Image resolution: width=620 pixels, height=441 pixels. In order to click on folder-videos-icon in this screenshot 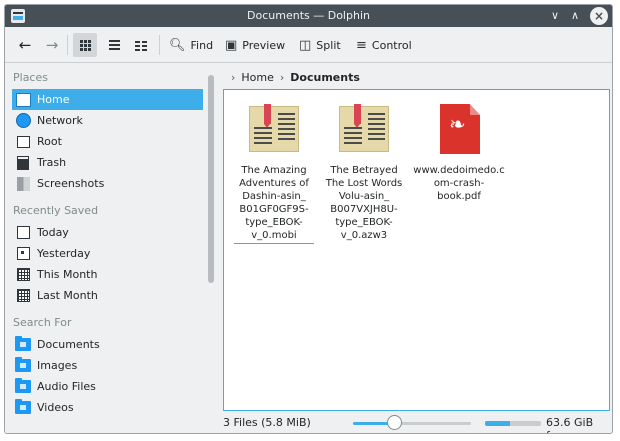, I will do `click(23, 407)`.